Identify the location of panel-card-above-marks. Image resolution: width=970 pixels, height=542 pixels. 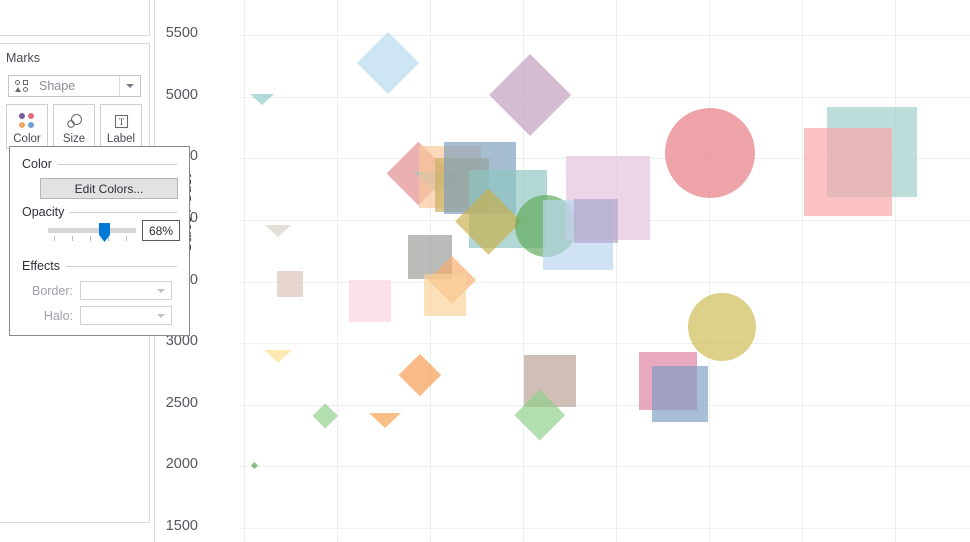
(75, 18).